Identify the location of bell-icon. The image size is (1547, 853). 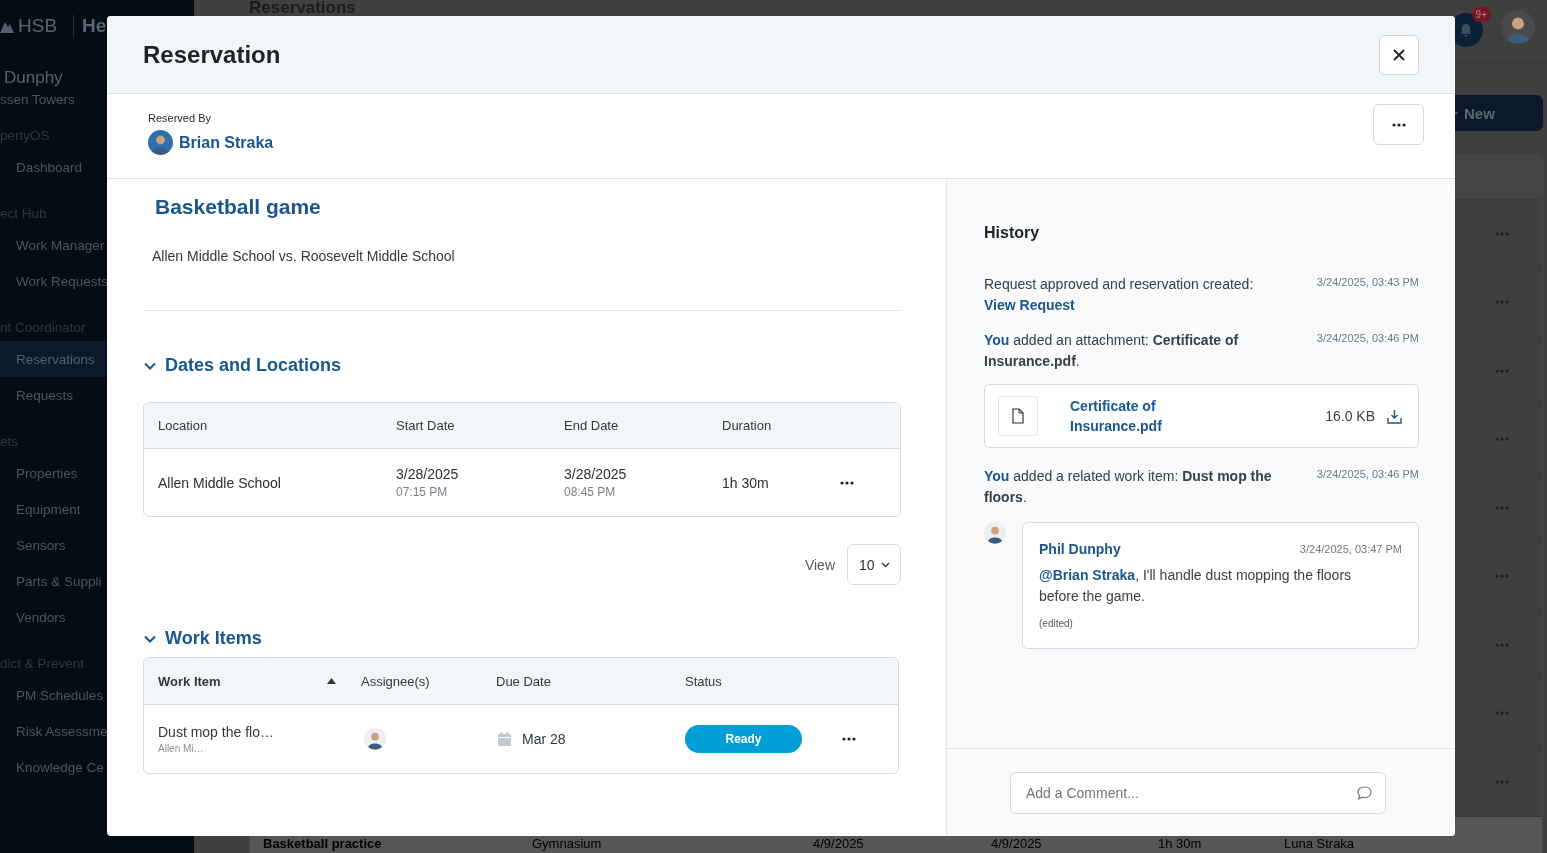
(1466, 30).